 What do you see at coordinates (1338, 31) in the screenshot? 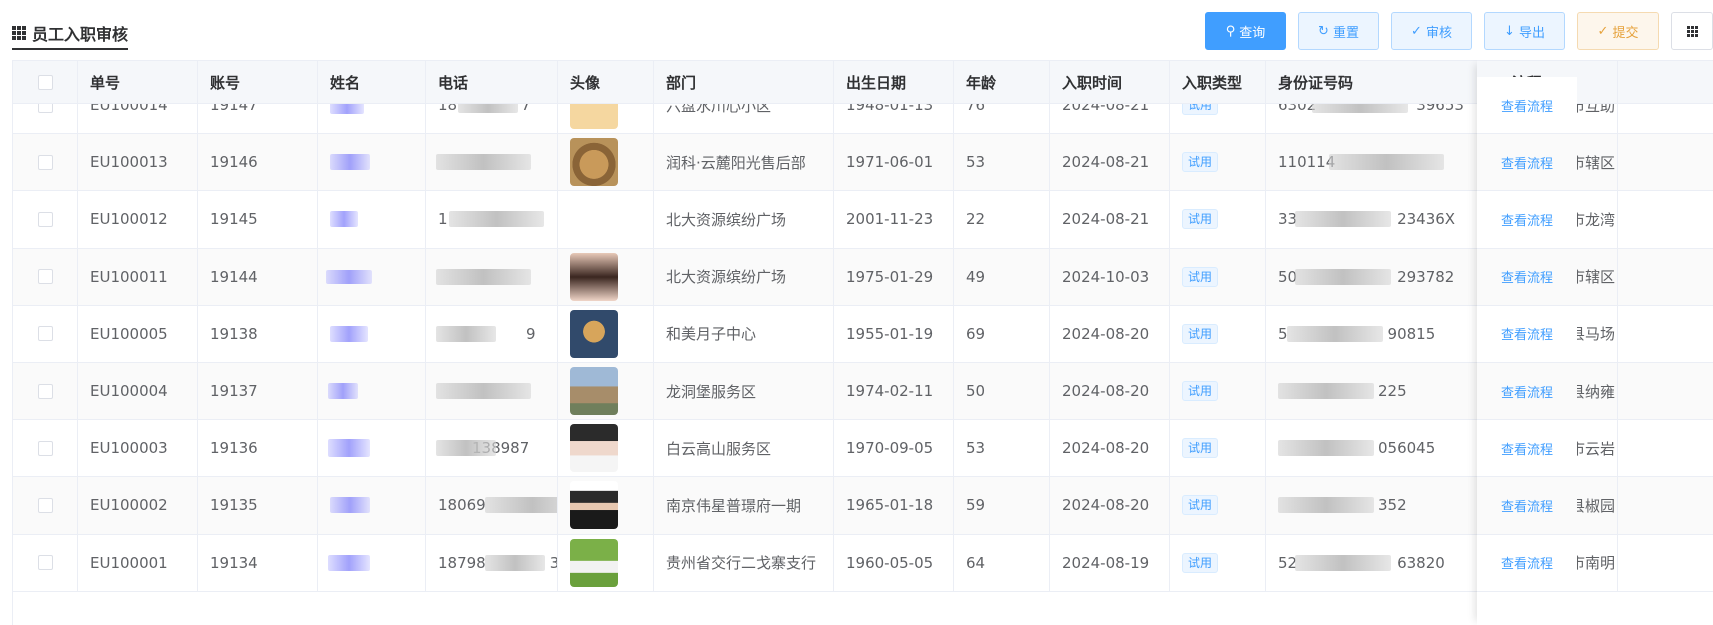
I see `reset-button: ↻ 重置` at bounding box center [1338, 31].